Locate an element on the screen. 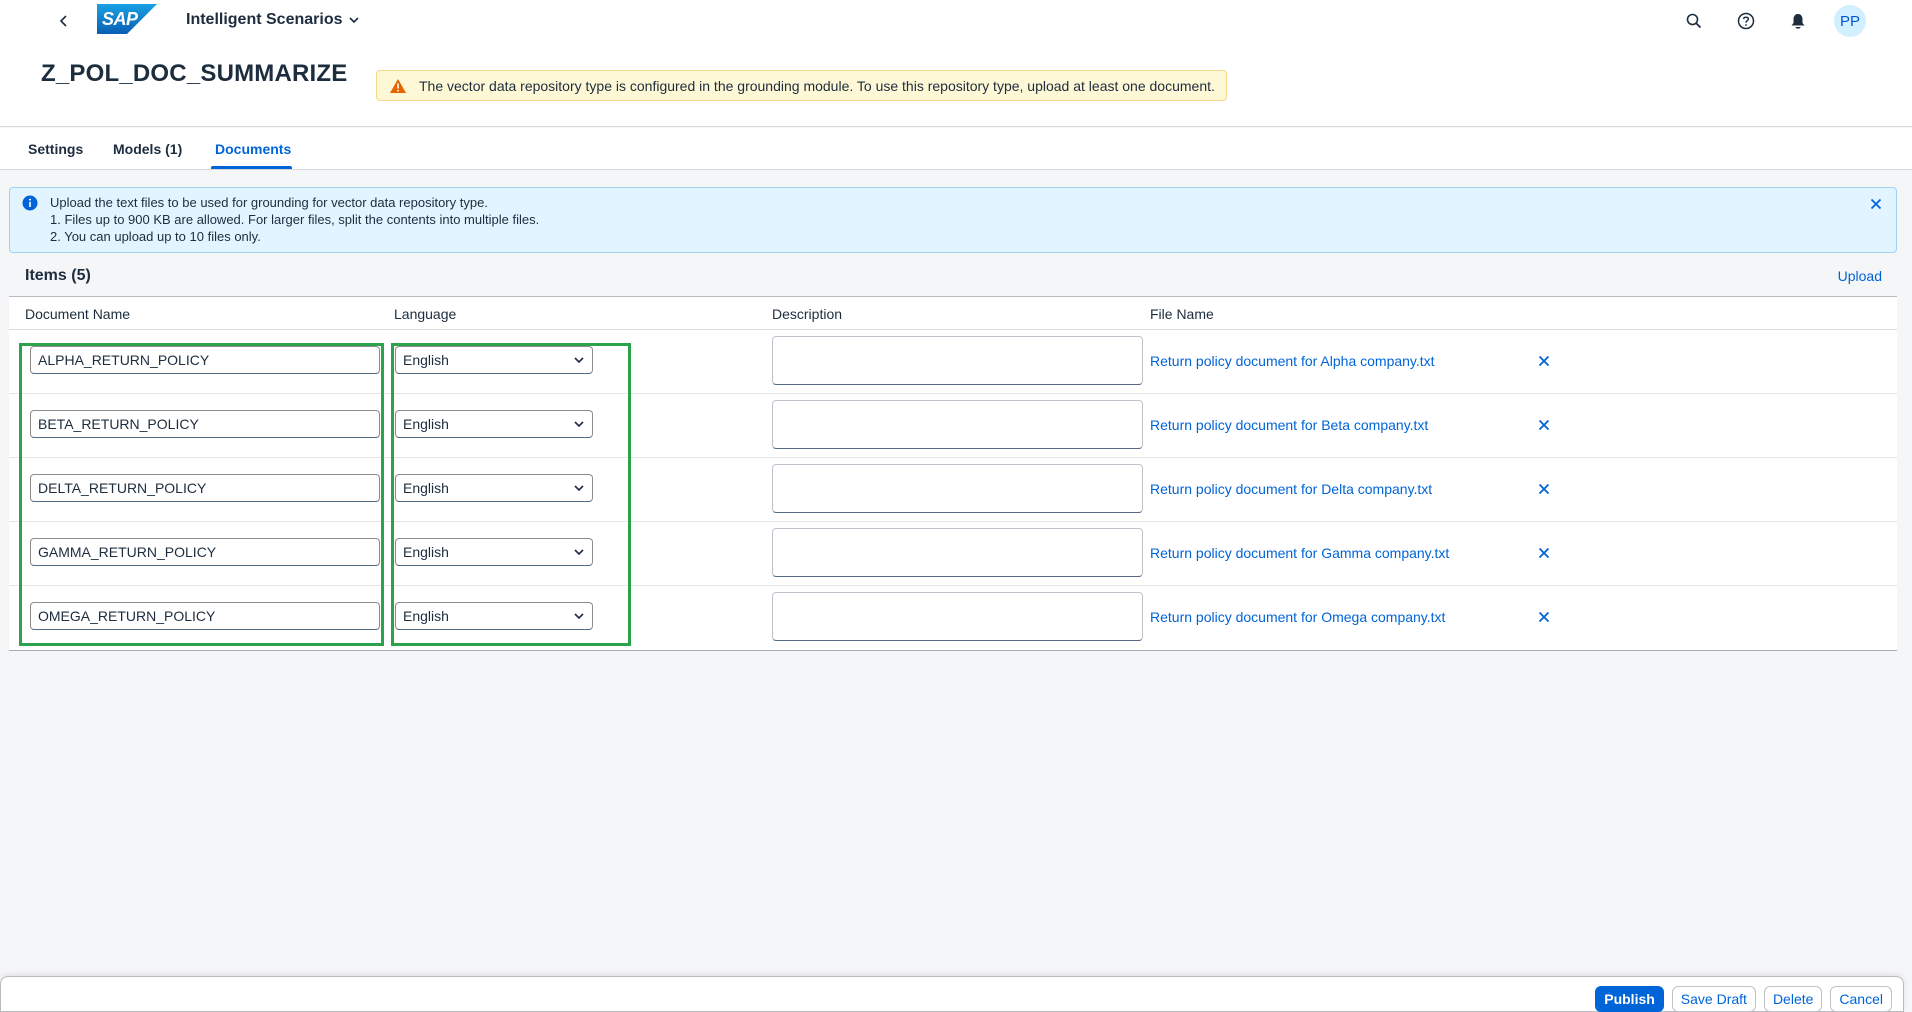  search-icon is located at coordinates (1694, 21).